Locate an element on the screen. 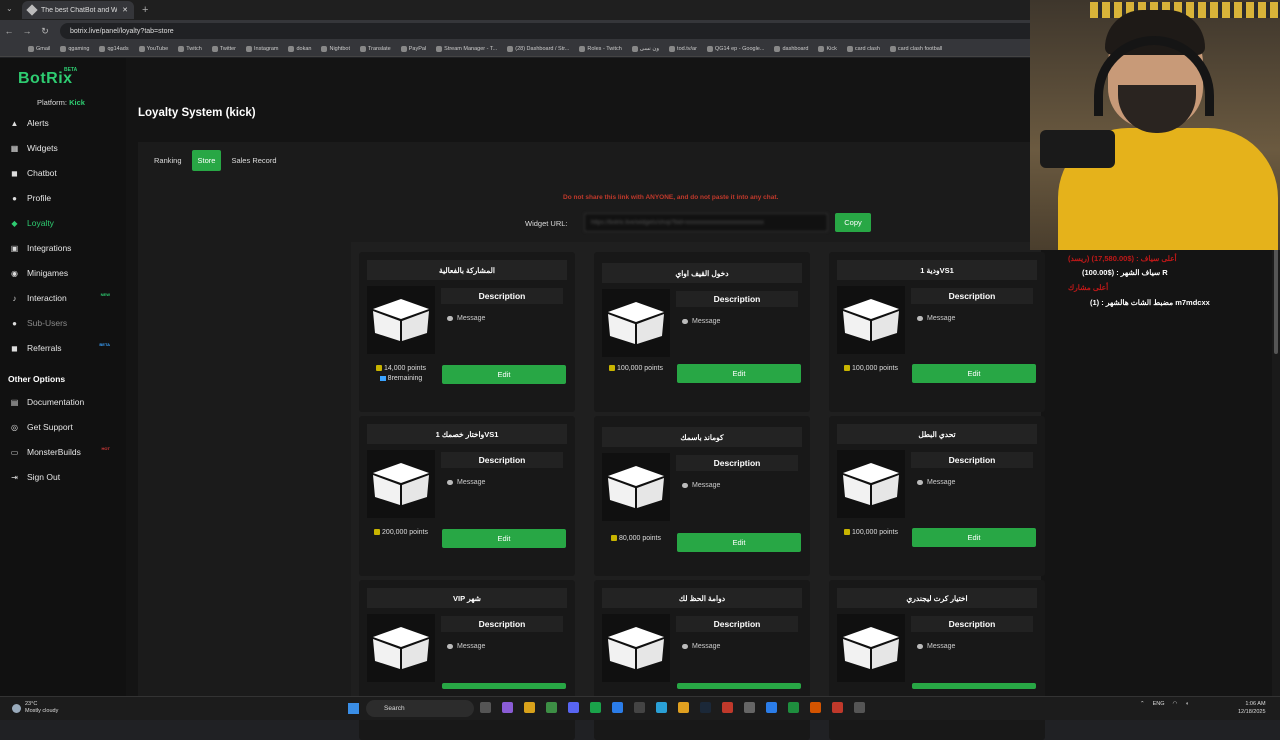  sidebar-item-documentation: ▤ Documentation is located at coordinates (65, 402).